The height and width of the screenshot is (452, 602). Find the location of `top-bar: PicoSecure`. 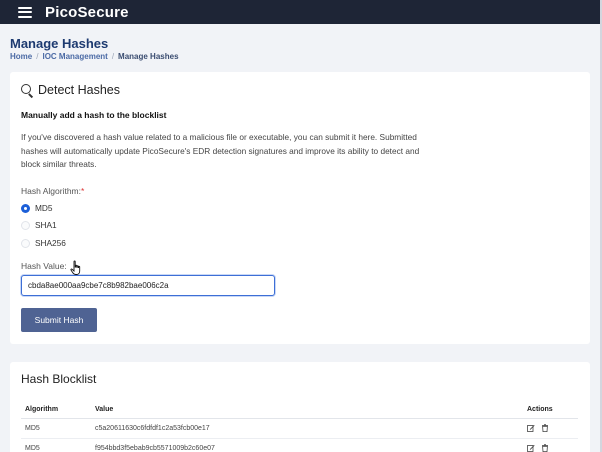

top-bar: PicoSecure is located at coordinates (301, 12).